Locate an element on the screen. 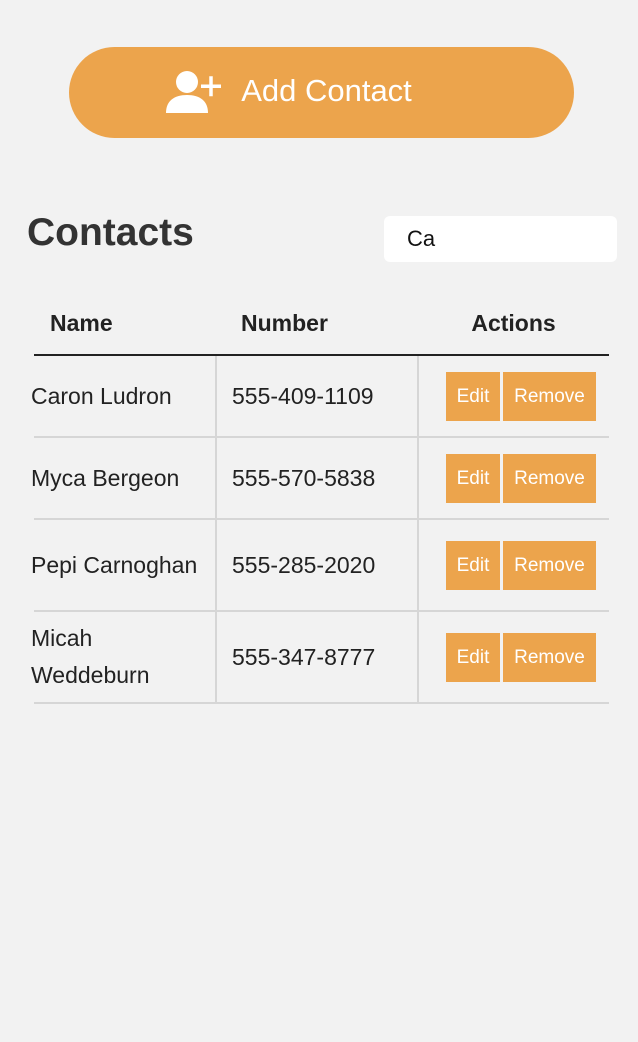  page-title: Contacts is located at coordinates (110, 232).